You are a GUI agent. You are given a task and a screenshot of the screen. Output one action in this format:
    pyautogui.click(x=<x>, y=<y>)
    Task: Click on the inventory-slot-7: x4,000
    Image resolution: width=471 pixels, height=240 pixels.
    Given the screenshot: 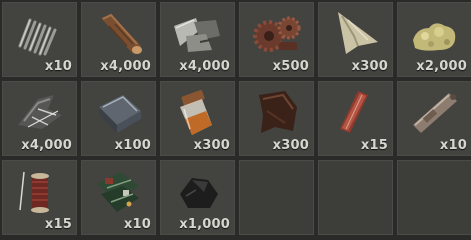 What is the action you would take?
    pyautogui.click(x=39, y=118)
    